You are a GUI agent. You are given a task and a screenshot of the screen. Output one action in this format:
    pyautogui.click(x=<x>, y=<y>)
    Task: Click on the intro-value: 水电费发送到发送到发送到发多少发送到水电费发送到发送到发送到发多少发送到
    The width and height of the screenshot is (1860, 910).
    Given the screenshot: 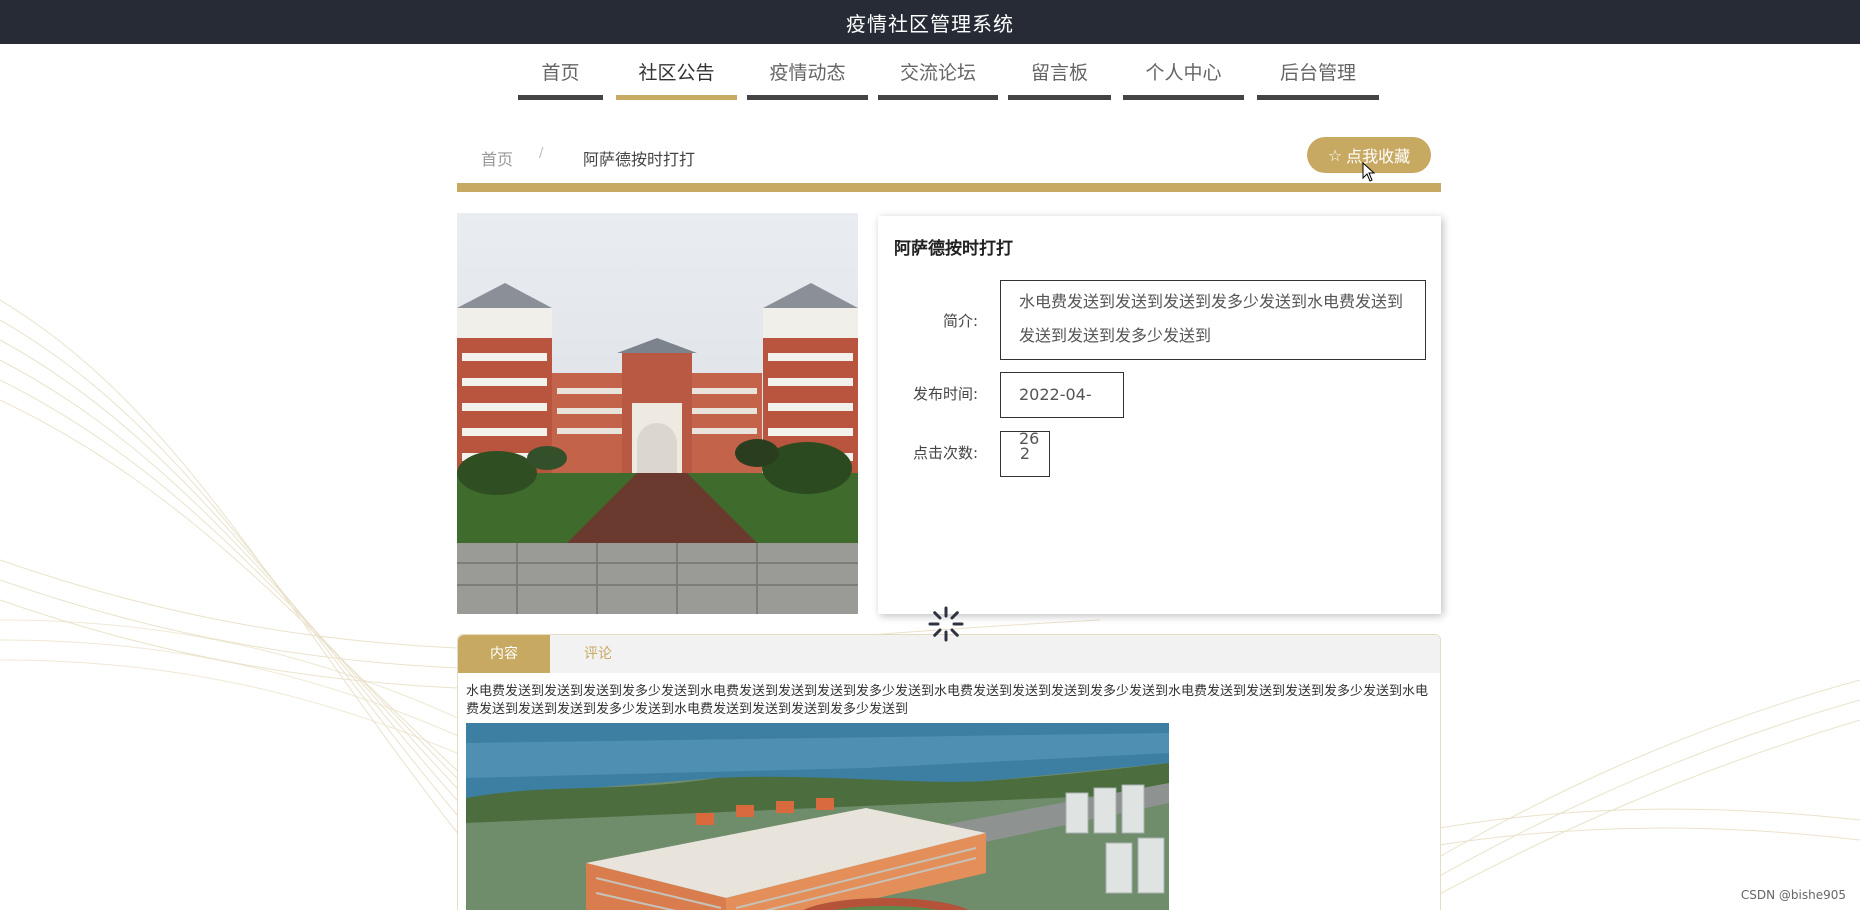 What is the action you would take?
    pyautogui.click(x=1213, y=320)
    